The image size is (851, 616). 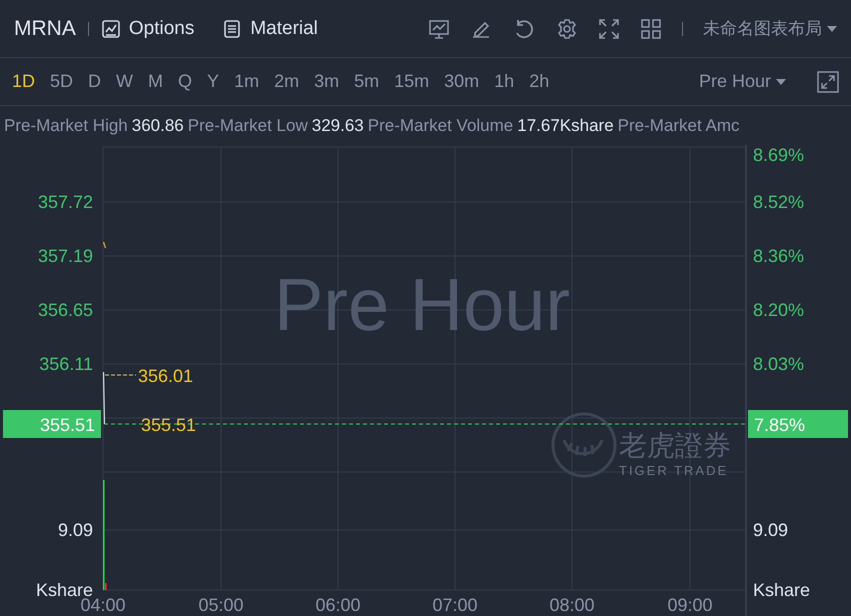 What do you see at coordinates (679, 126) in the screenshot?
I see `stat-label: Pre-Market Amc` at bounding box center [679, 126].